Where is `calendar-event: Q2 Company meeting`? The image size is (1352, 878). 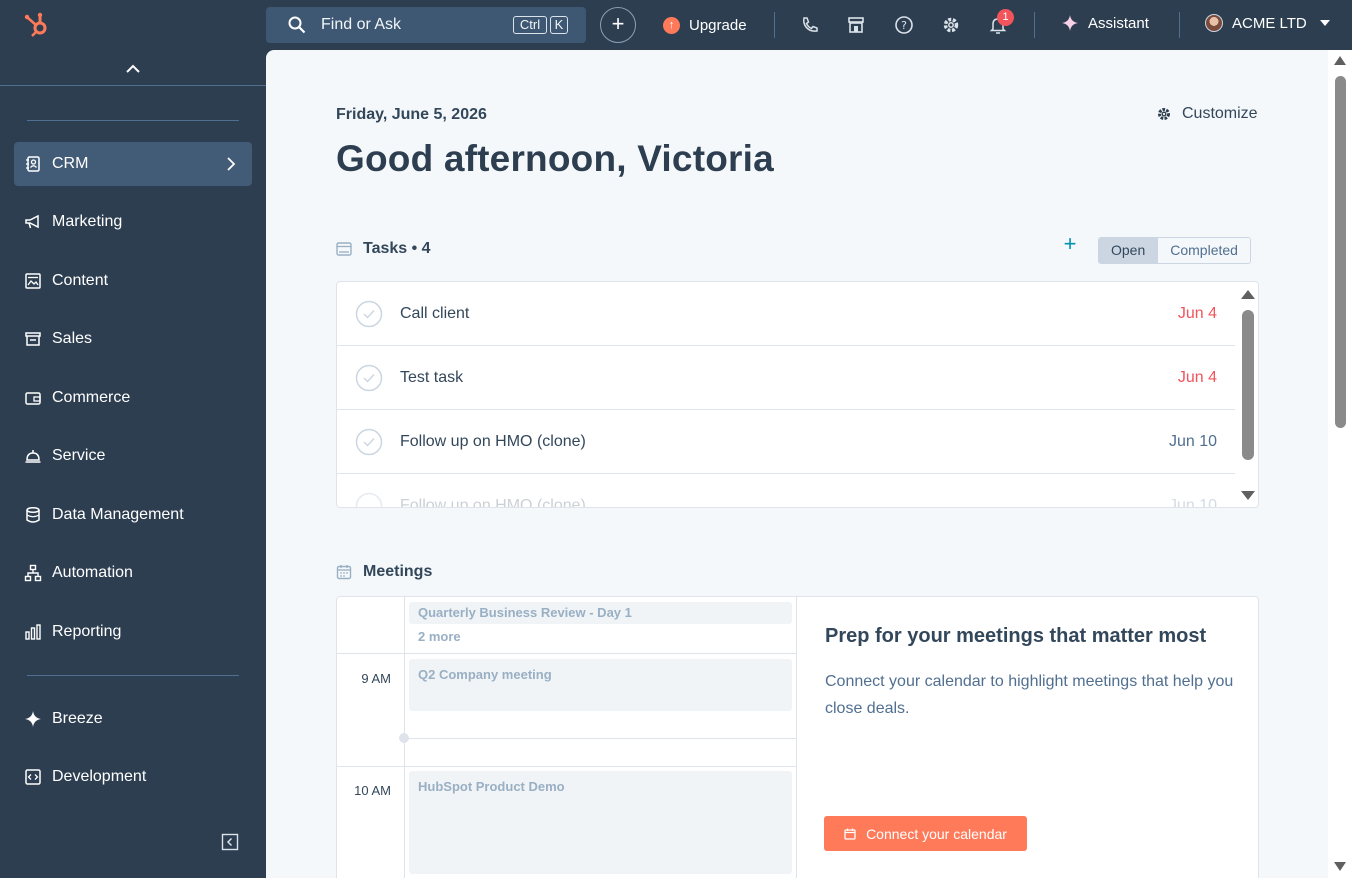
calendar-event: Q2 Company meeting is located at coordinates (600, 685).